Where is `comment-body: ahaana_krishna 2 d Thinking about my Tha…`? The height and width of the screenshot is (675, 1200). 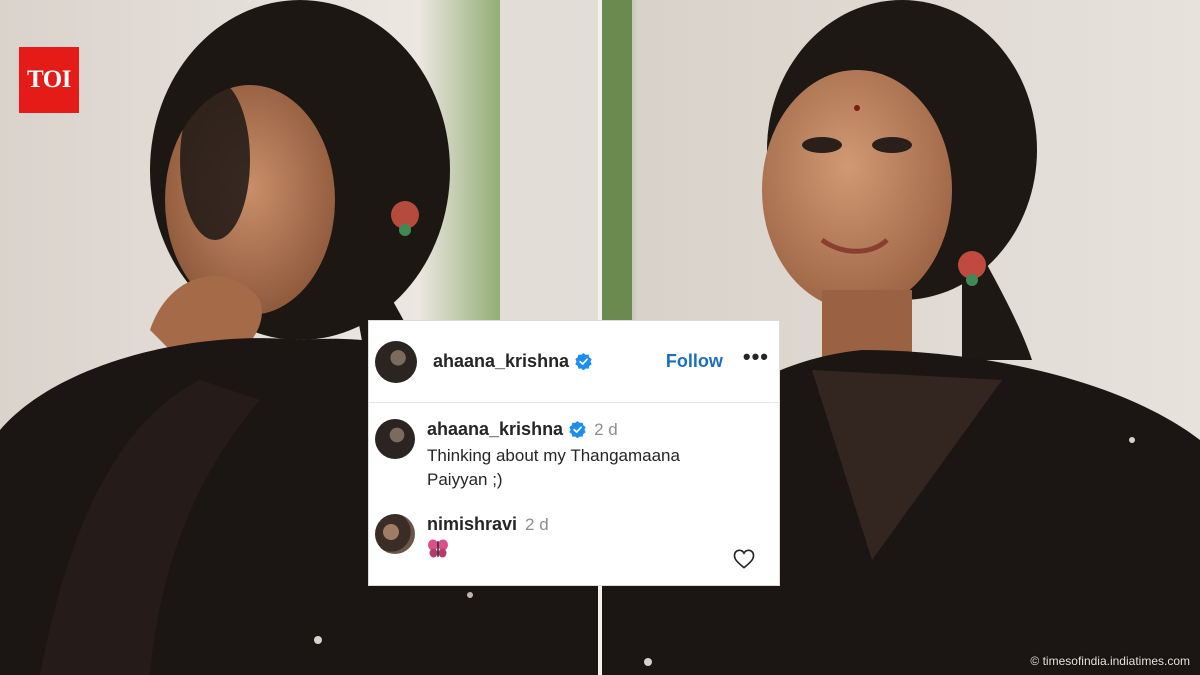 comment-body: ahaana_krishna 2 d Thinking about my Tha… is located at coordinates (577, 455).